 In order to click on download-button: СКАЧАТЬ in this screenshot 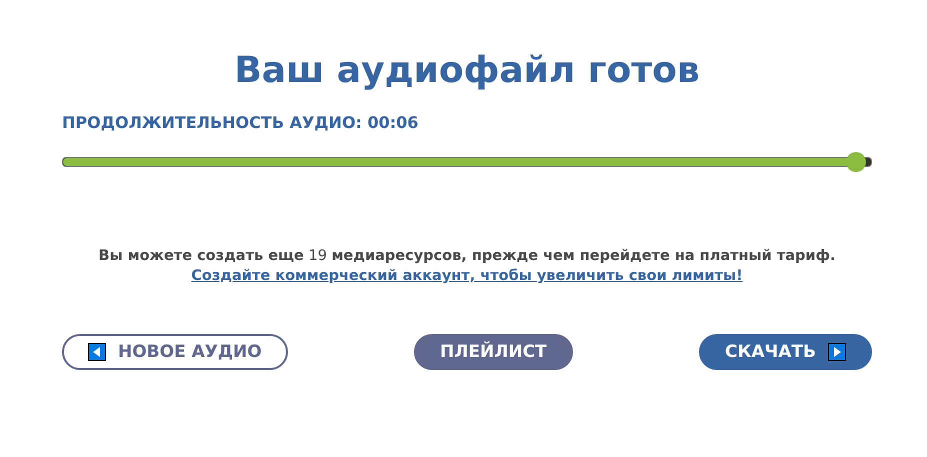, I will do `click(785, 352)`.